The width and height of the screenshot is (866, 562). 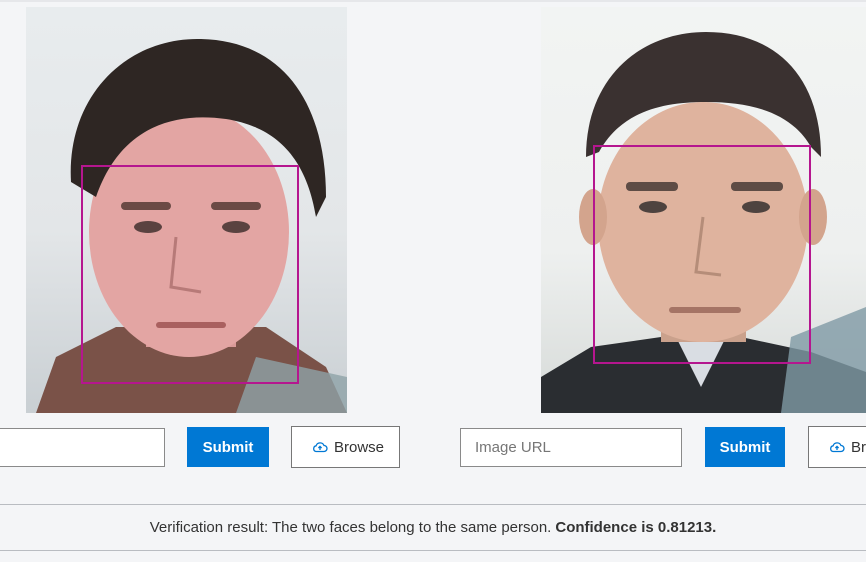 What do you see at coordinates (359, 447) in the screenshot?
I see `browse-label-left: Browse` at bounding box center [359, 447].